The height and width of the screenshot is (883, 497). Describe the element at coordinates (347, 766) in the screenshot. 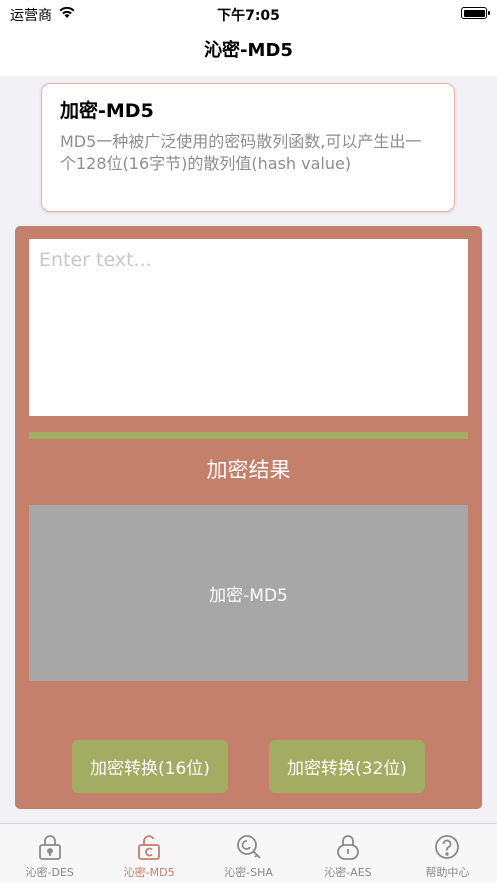

I see `convert-32-button: 加密转换(32位)` at that location.